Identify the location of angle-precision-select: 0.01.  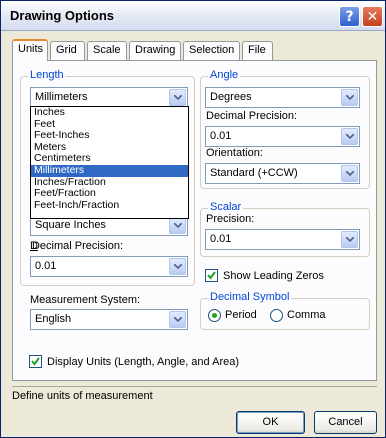
(282, 136).